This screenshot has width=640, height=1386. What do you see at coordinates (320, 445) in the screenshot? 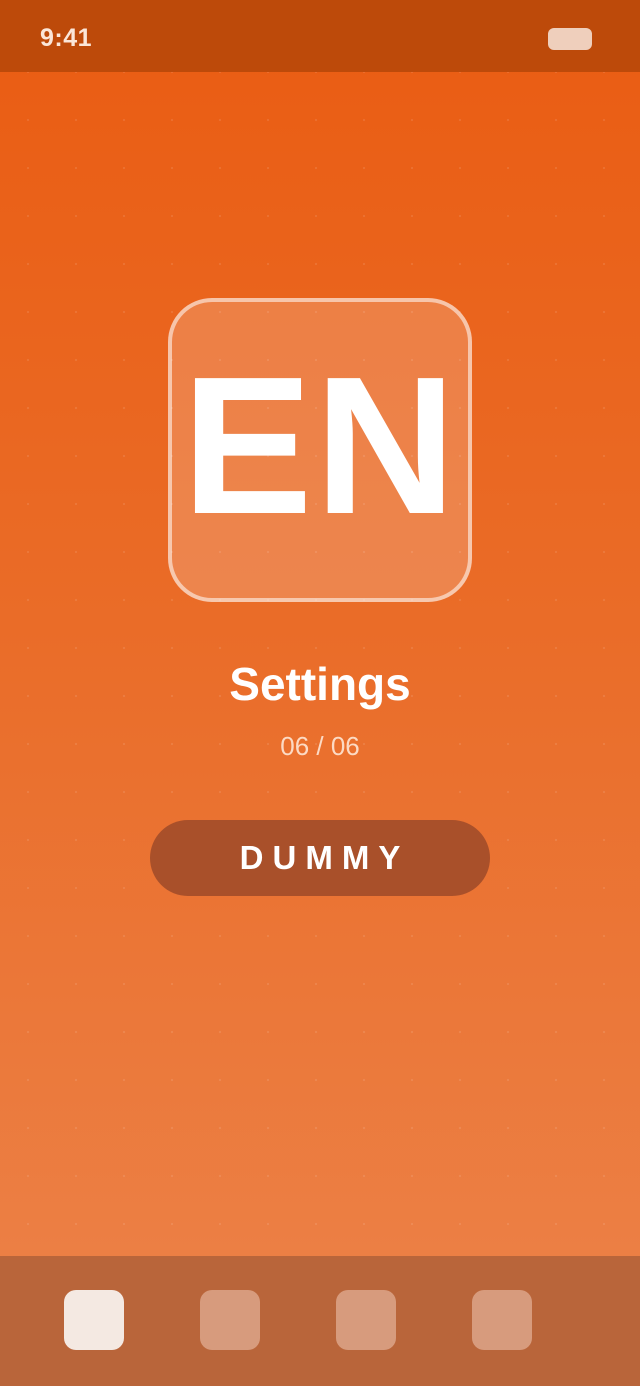
I see `app-logo-text: EN` at bounding box center [320, 445].